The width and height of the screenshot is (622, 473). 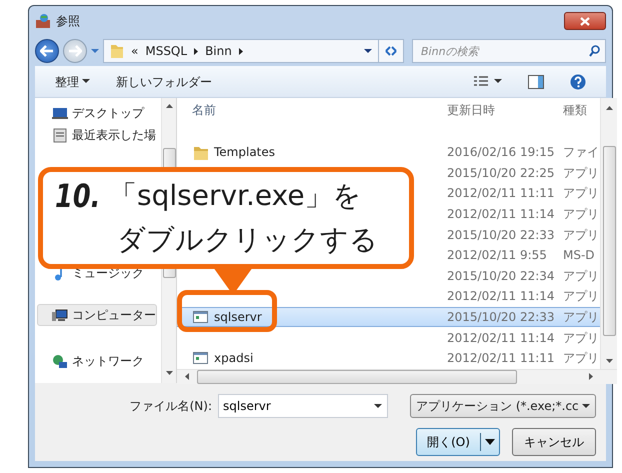 I want to click on refresh-icon, so click(x=391, y=51).